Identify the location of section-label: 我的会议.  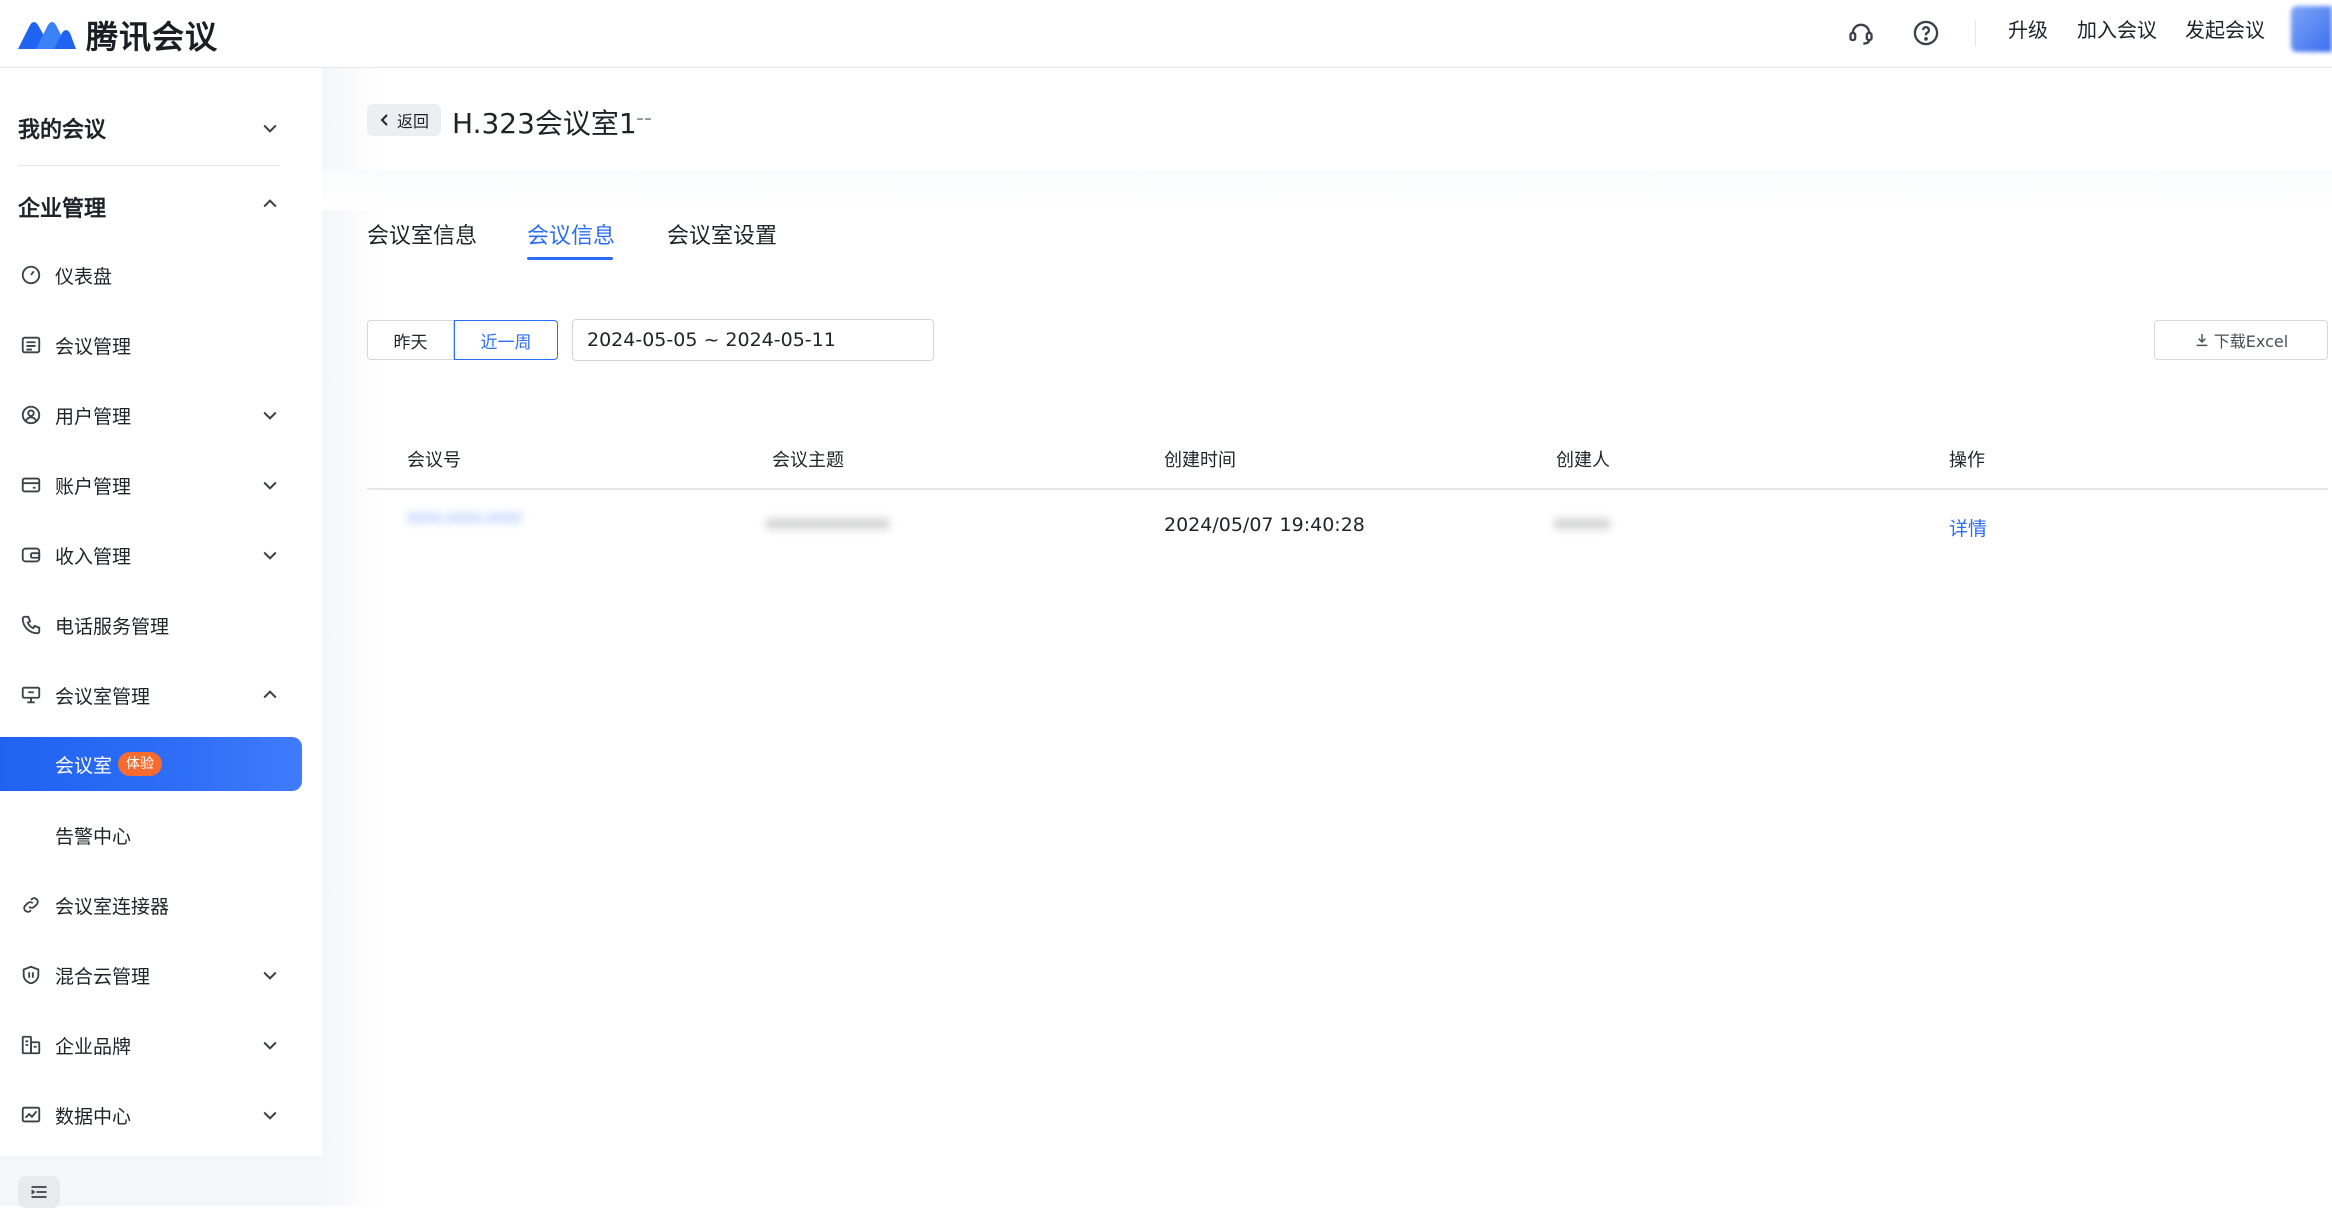
(62, 130).